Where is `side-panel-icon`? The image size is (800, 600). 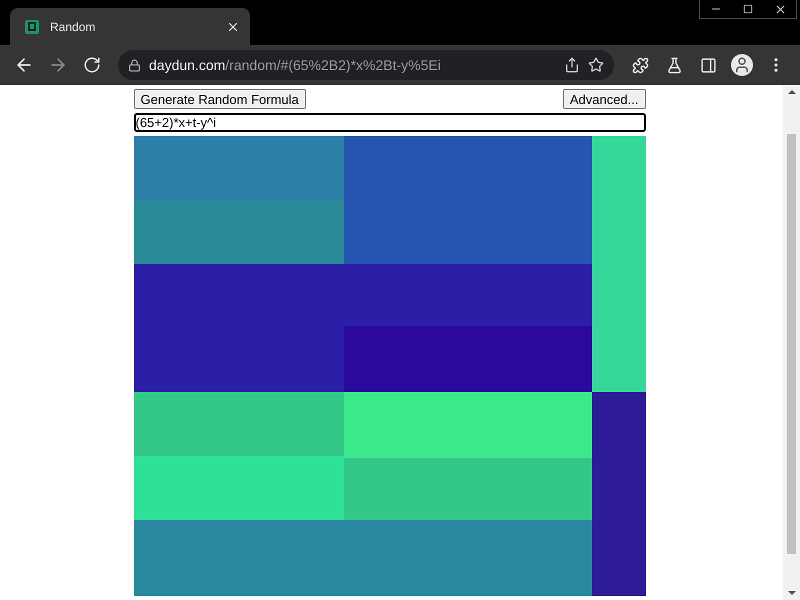 side-panel-icon is located at coordinates (708, 65).